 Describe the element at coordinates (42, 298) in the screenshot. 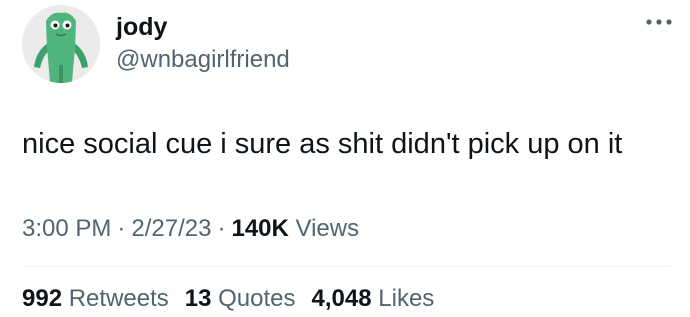

I see `retweets-count: 992` at that location.